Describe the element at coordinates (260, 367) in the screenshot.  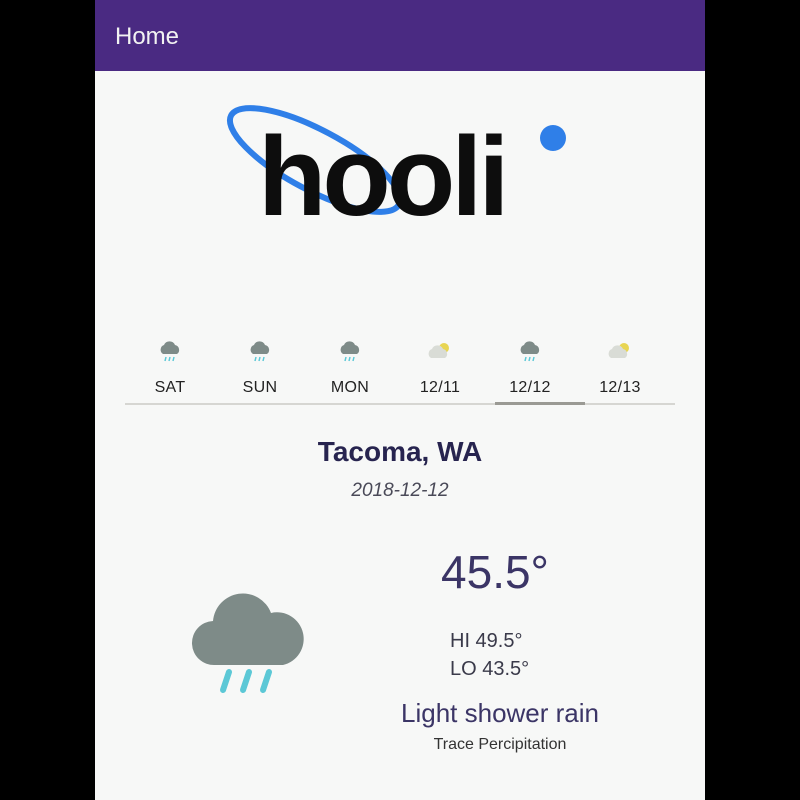
I see `tab-sun: SUN` at that location.